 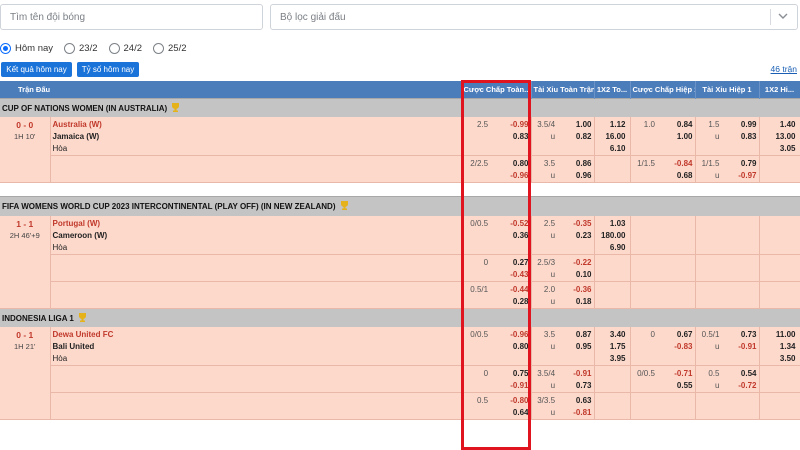 I want to click on odds-value: 0.36, so click(x=510, y=236).